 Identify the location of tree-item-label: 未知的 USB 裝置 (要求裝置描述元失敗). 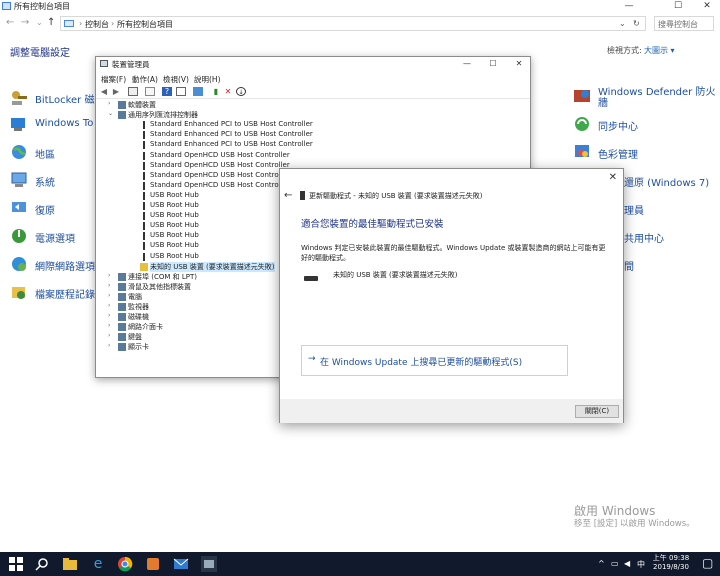
(212, 266).